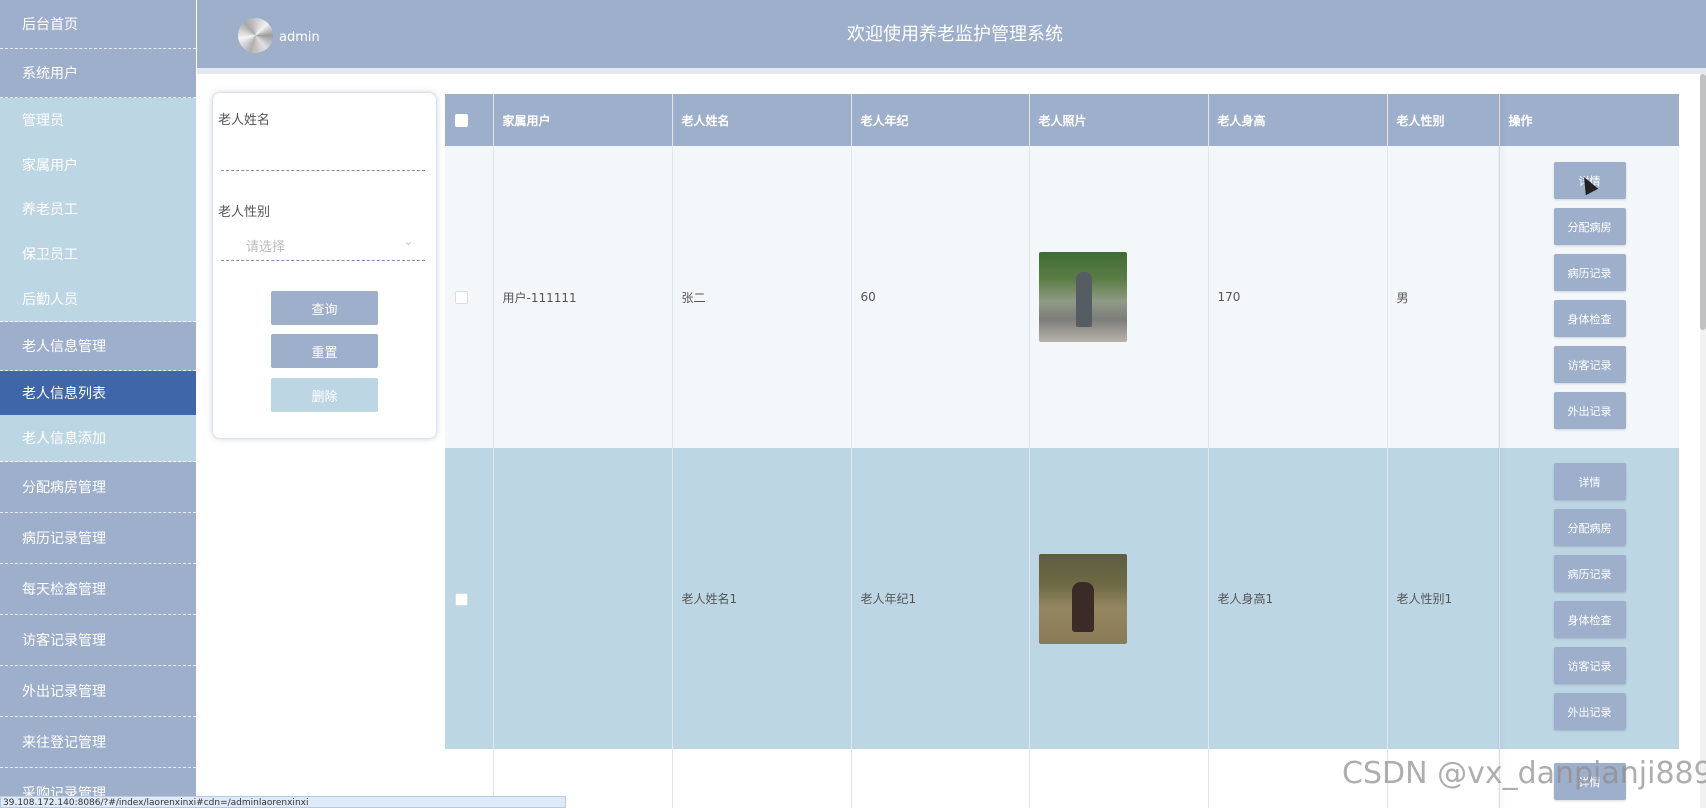 This screenshot has height=808, width=1706. I want to click on admin-username: admin, so click(299, 37).